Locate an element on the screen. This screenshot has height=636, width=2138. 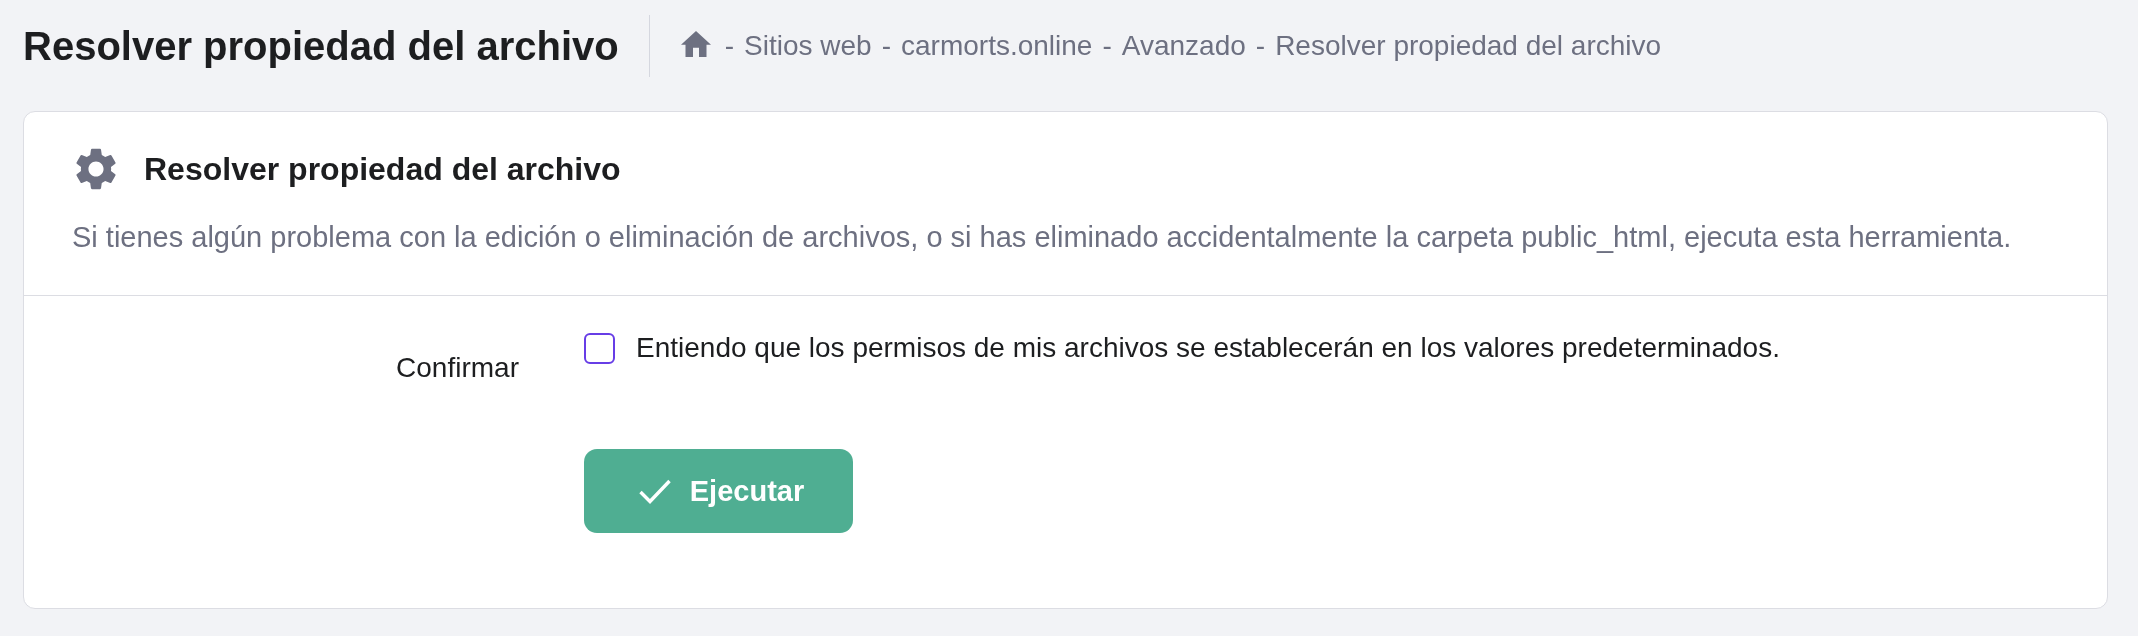
breadcrumb-link: Avanzado is located at coordinates (1183, 46).